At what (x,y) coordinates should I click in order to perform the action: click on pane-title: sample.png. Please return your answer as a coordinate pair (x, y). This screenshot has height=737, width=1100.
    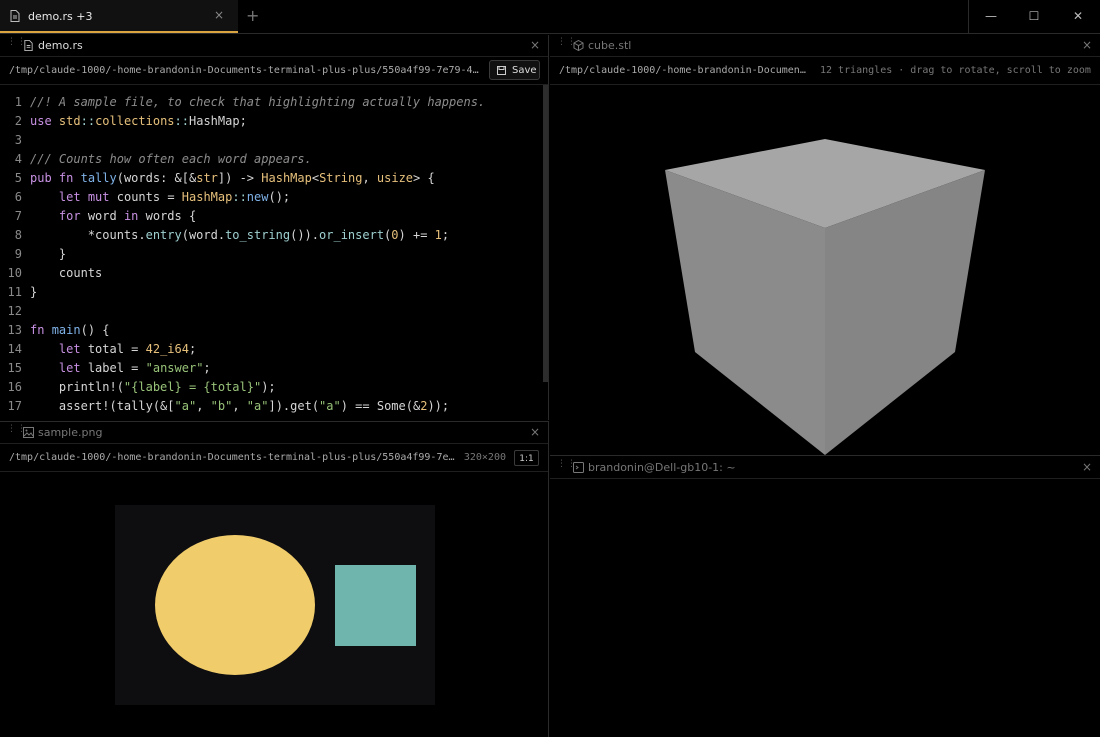
    Looking at the image, I should click on (70, 432).